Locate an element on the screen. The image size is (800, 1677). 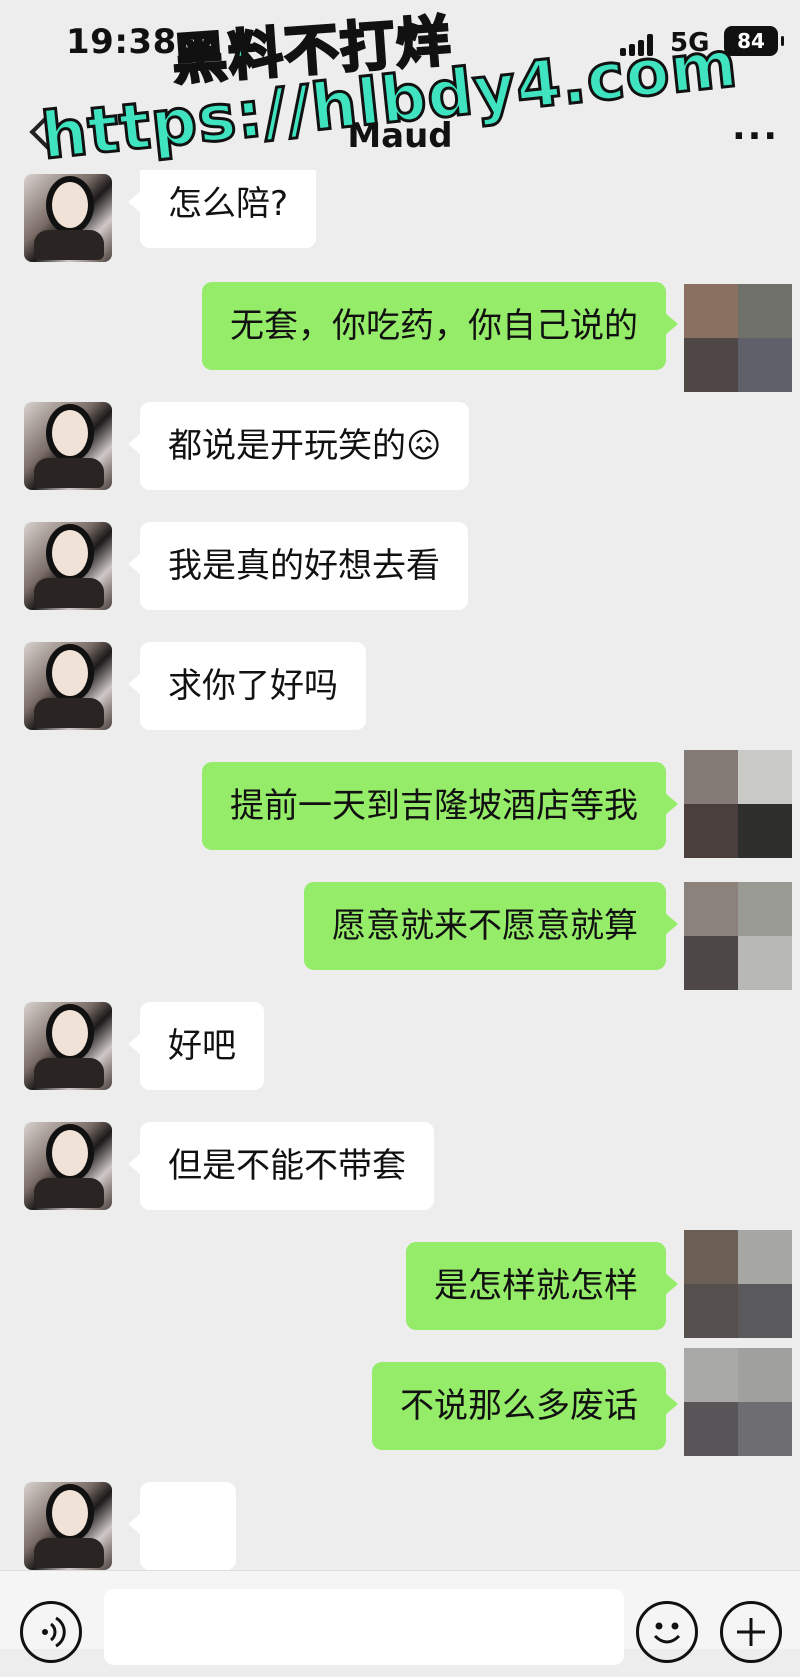
more-options-icon: ··· is located at coordinates (755, 136).